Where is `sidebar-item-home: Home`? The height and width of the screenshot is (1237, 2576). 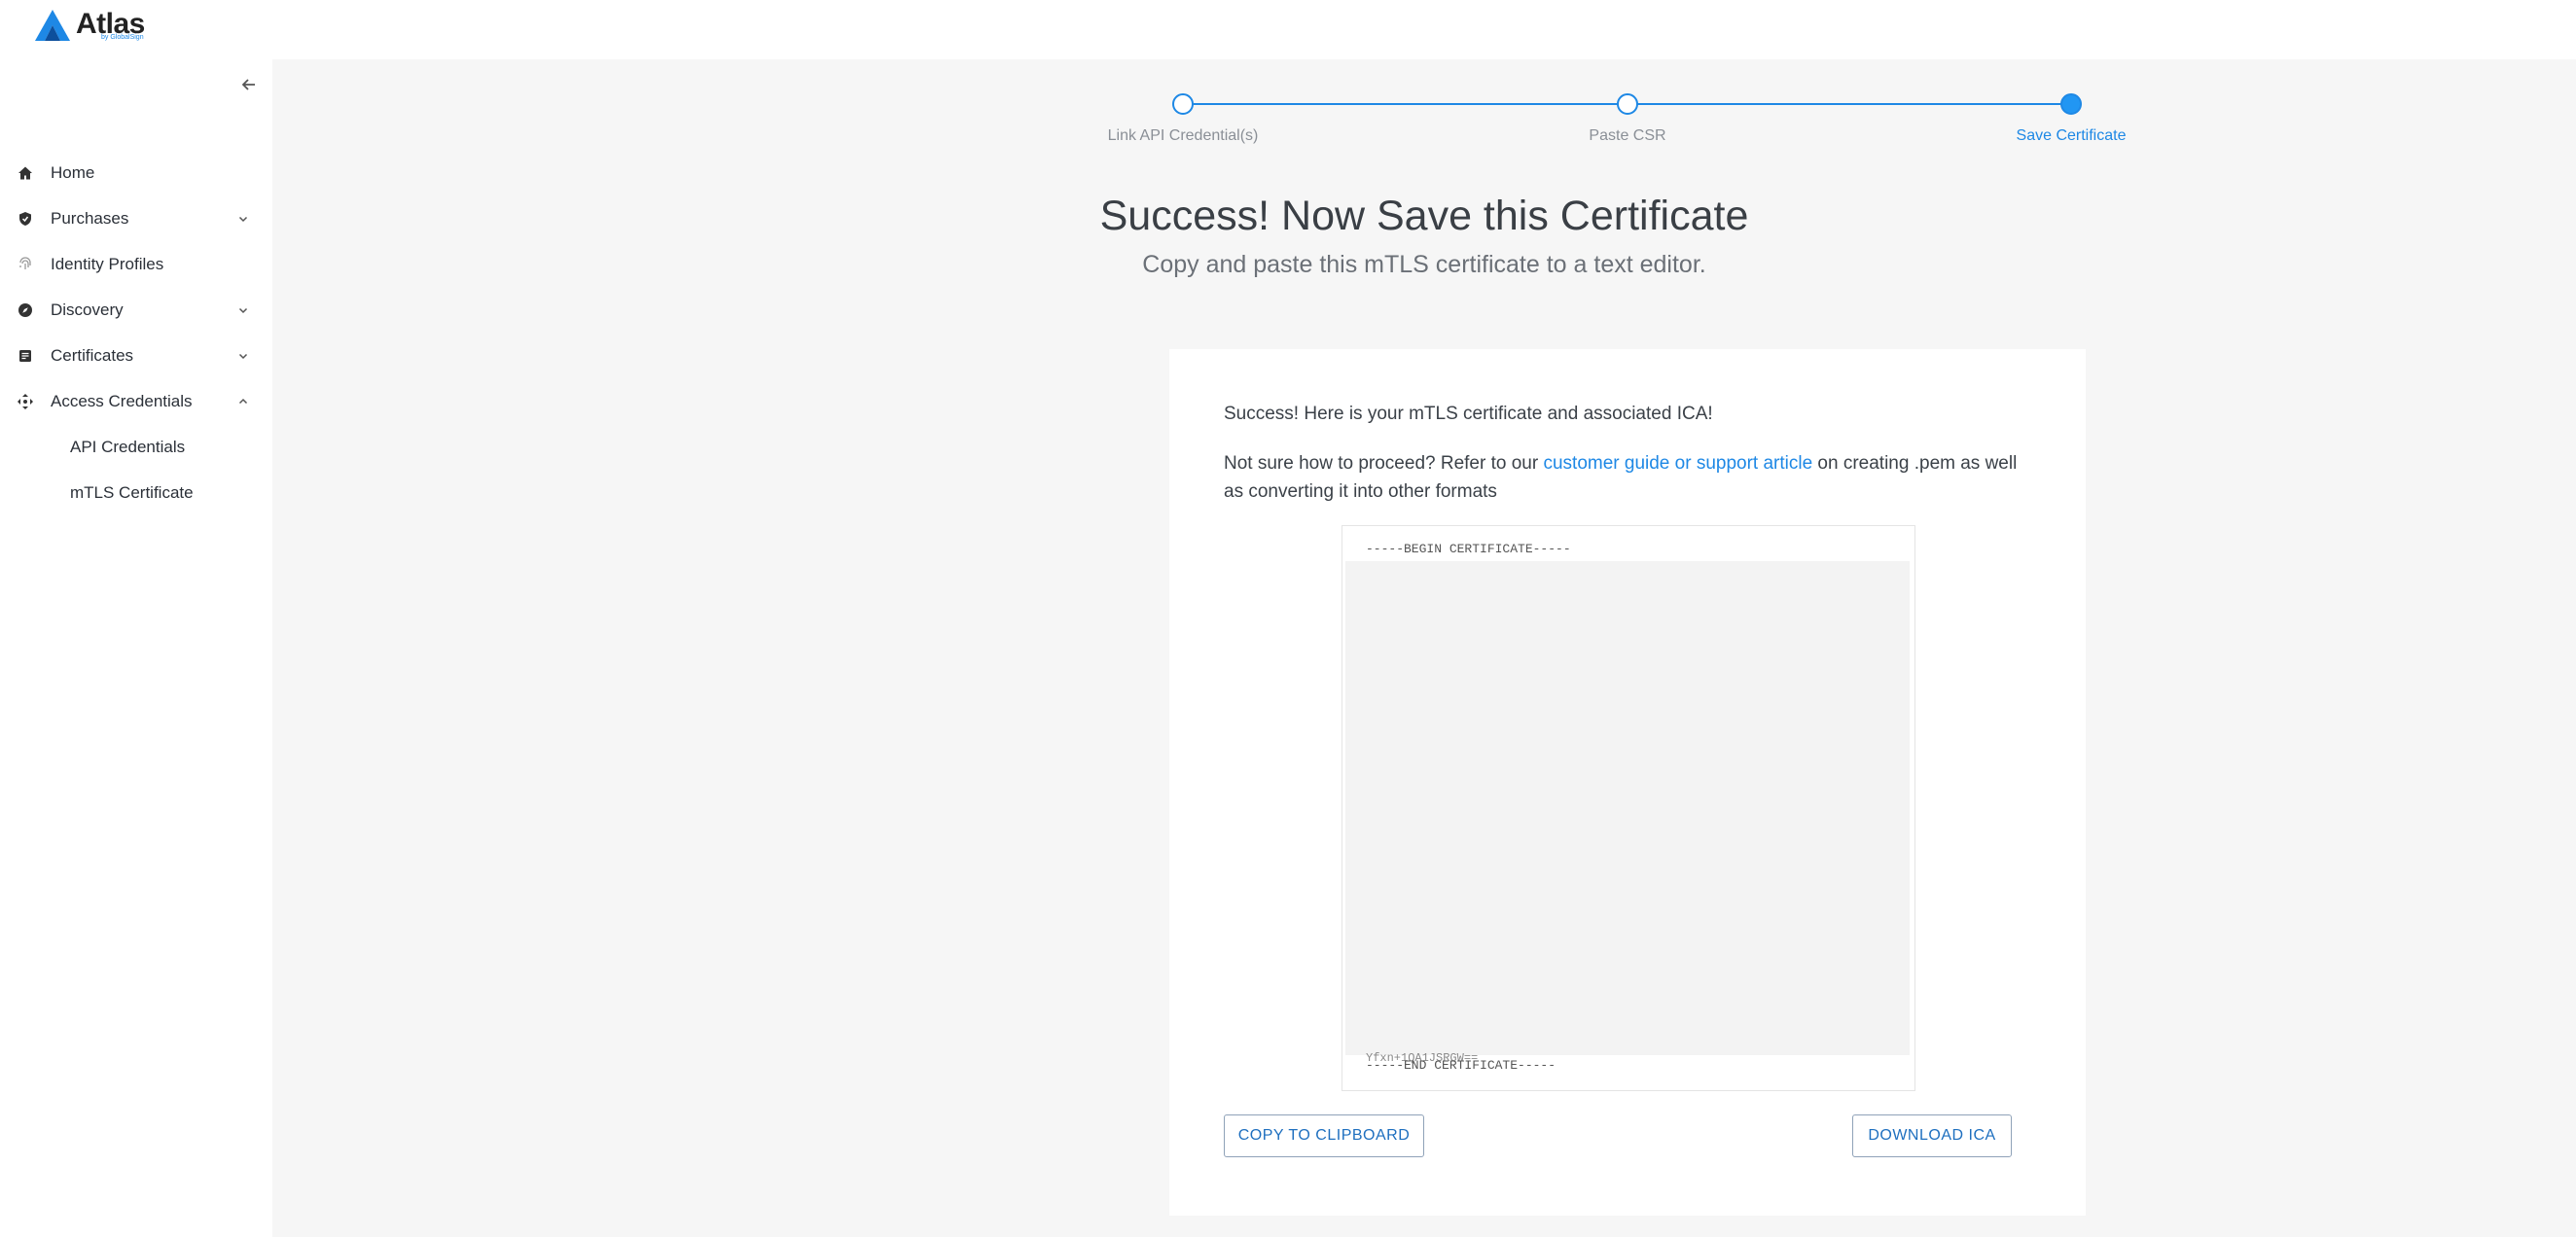
sidebar-item-home: Home is located at coordinates (136, 173).